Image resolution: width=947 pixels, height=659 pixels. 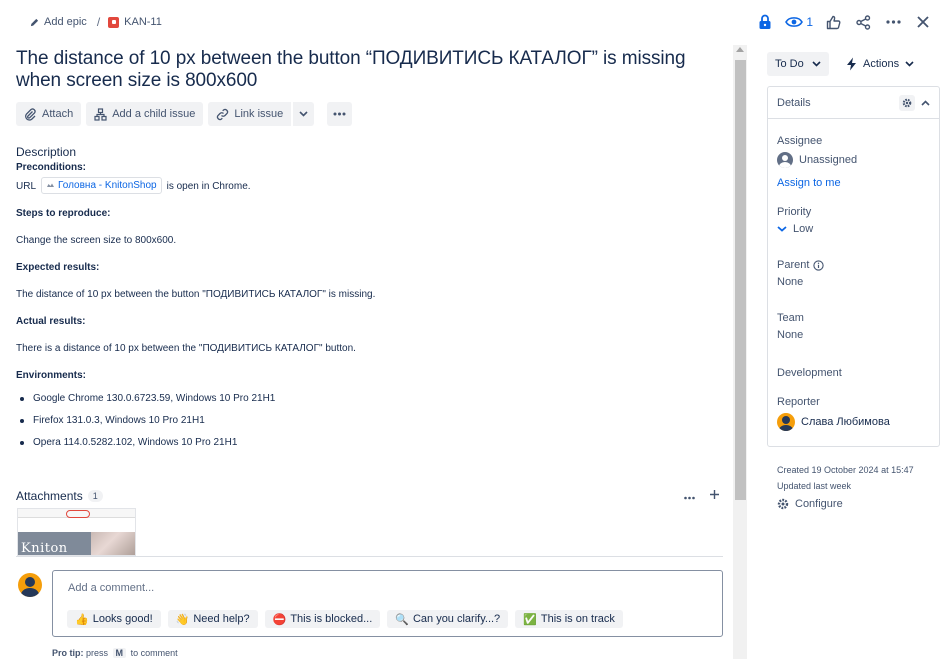 I want to click on url-prefix: URL, so click(x=26, y=186).